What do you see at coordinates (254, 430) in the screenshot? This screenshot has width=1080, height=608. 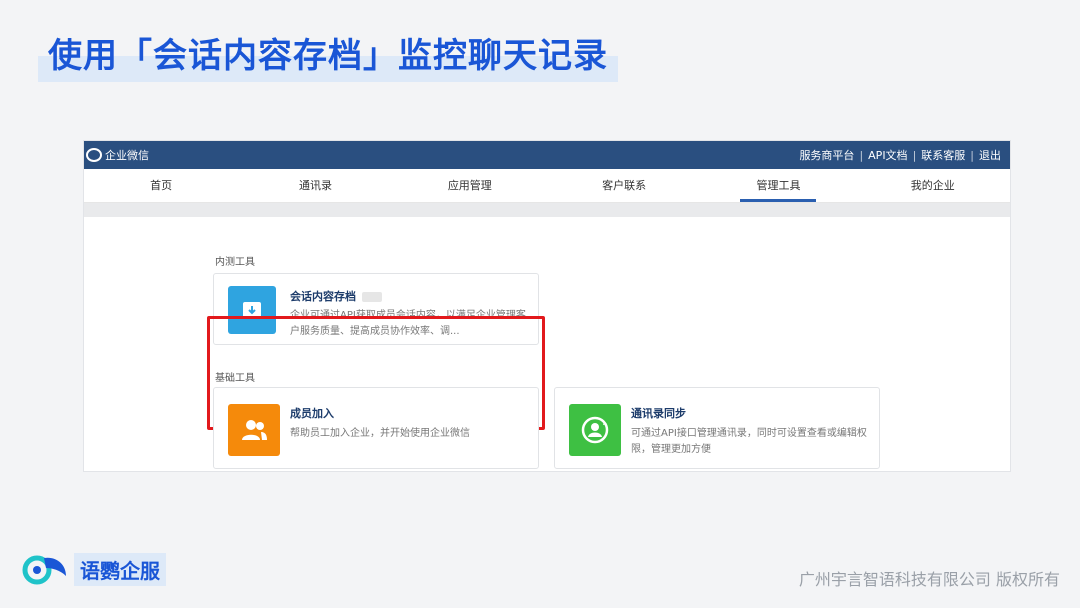 I see `members-icon` at bounding box center [254, 430].